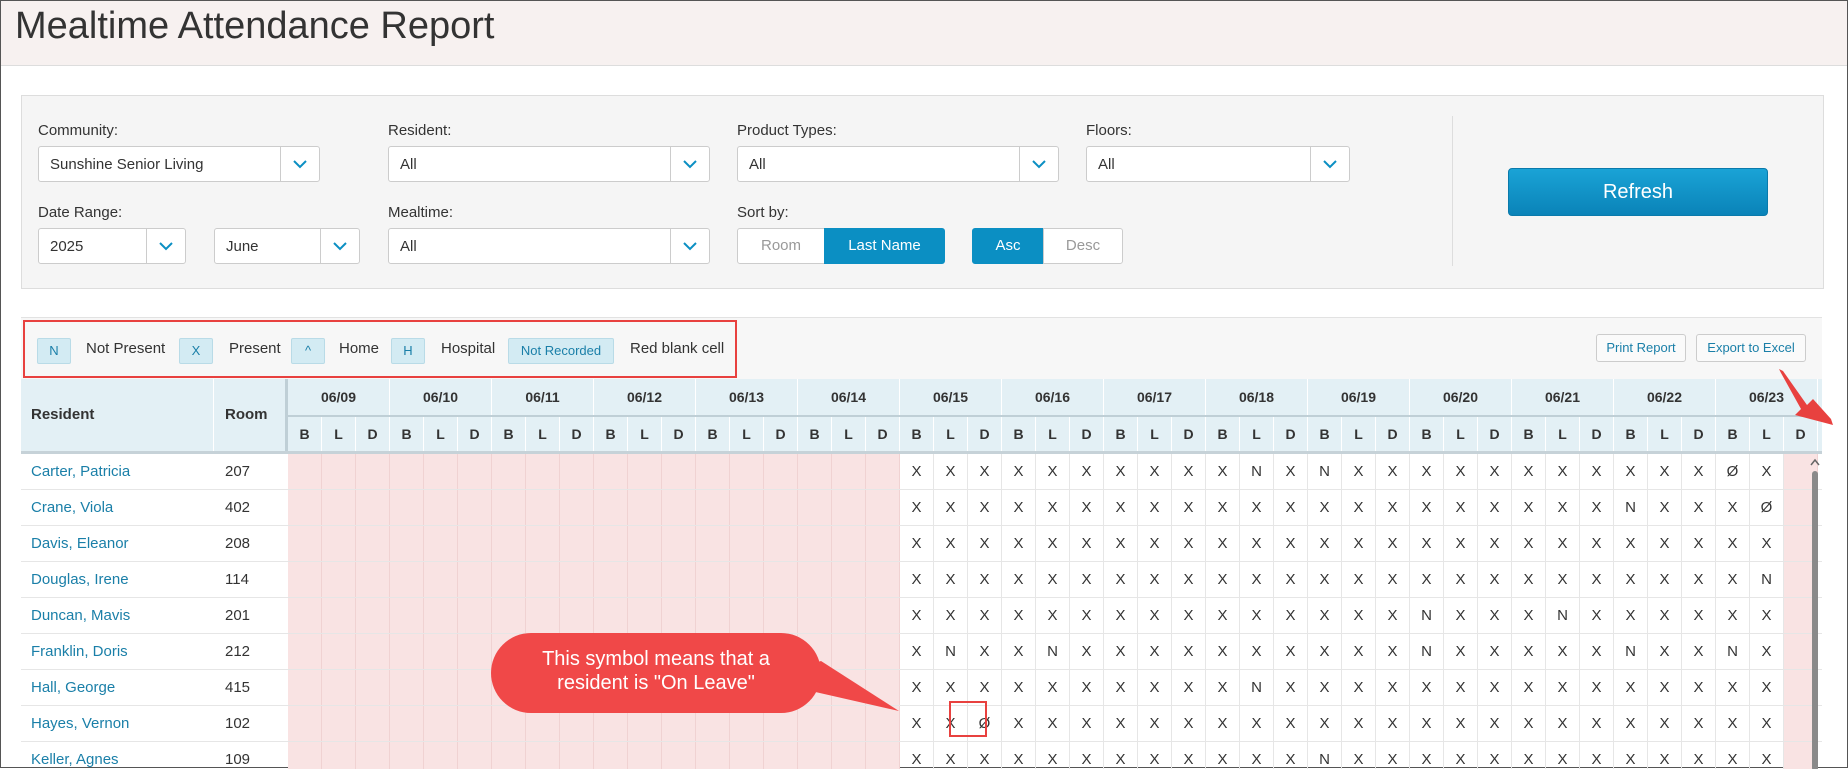  I want to click on scrollbar-thumb, so click(1815, 620).